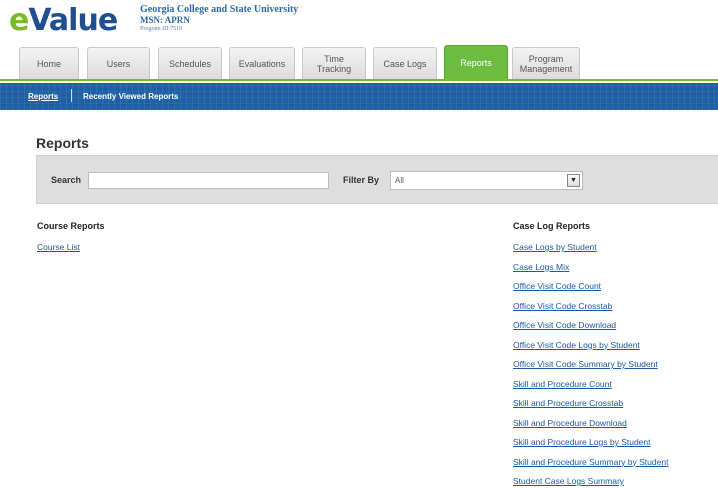  What do you see at coordinates (590, 252) in the screenshot?
I see `report-link: Case Logs by Student` at bounding box center [590, 252].